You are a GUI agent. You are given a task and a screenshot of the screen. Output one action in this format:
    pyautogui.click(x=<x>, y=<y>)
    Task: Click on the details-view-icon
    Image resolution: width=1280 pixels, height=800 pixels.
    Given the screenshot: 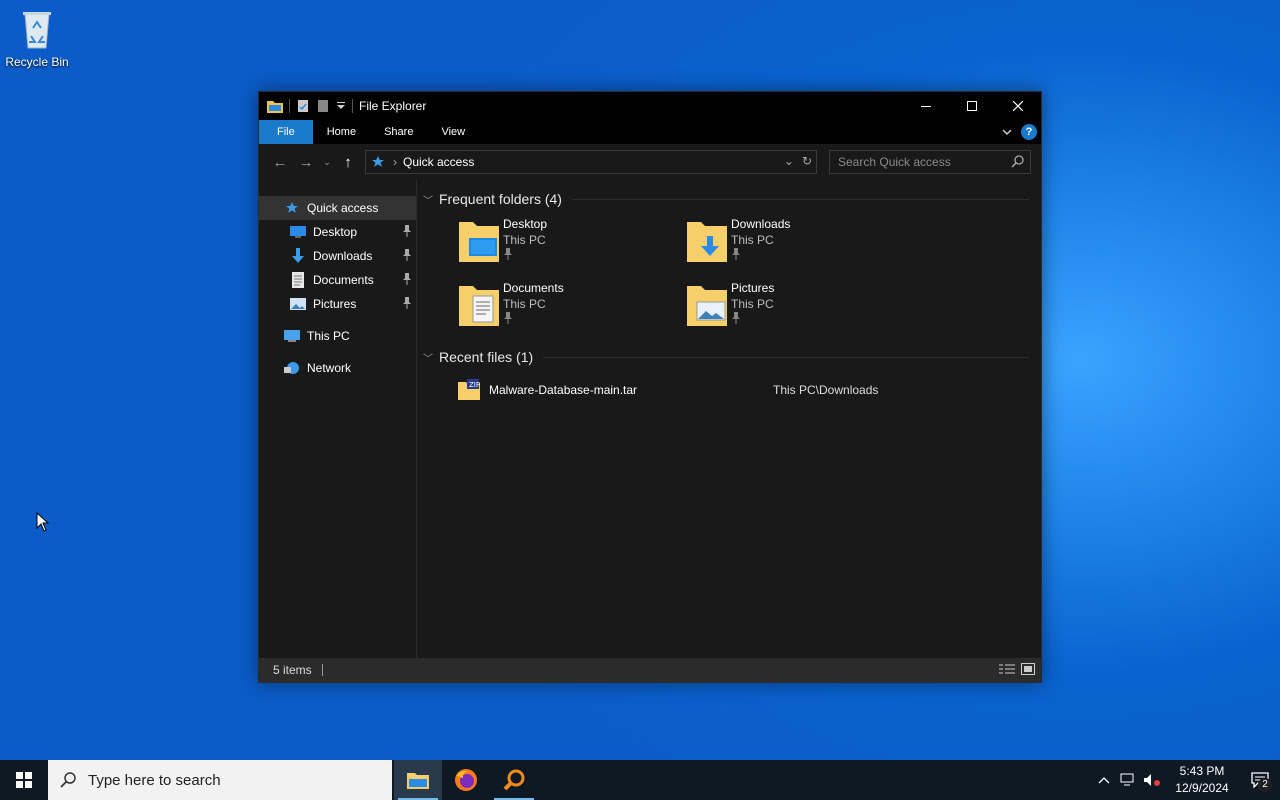 What is the action you would take?
    pyautogui.click(x=1007, y=669)
    